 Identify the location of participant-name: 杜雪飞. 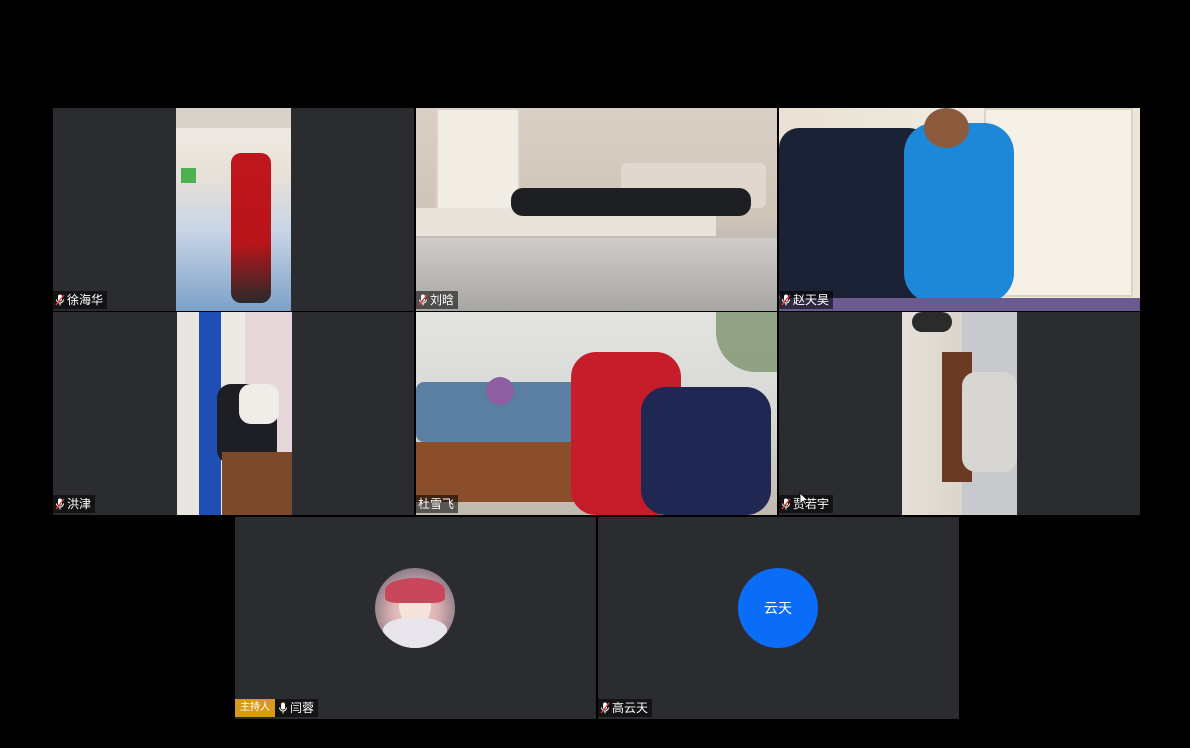
(436, 504).